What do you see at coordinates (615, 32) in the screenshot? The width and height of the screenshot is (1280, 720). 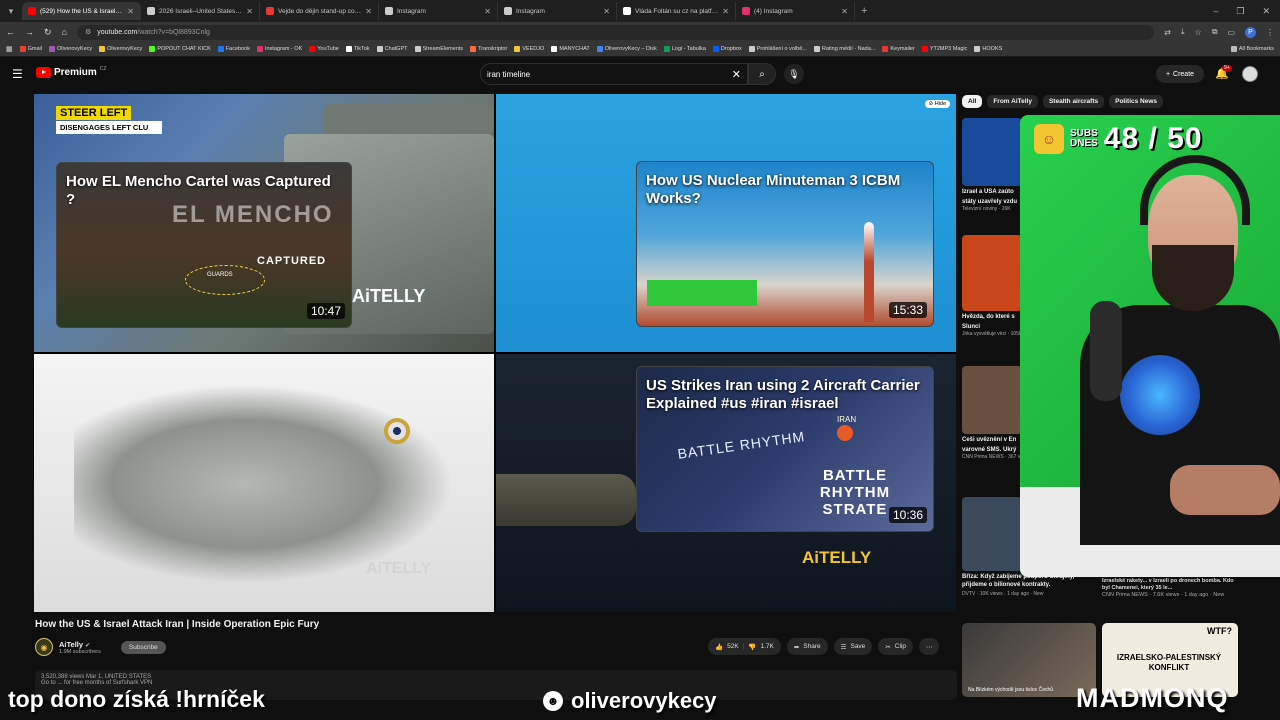 I see `address-bar: ⚙ youtube.com/watch?v=bQl8893Cnlg` at bounding box center [615, 32].